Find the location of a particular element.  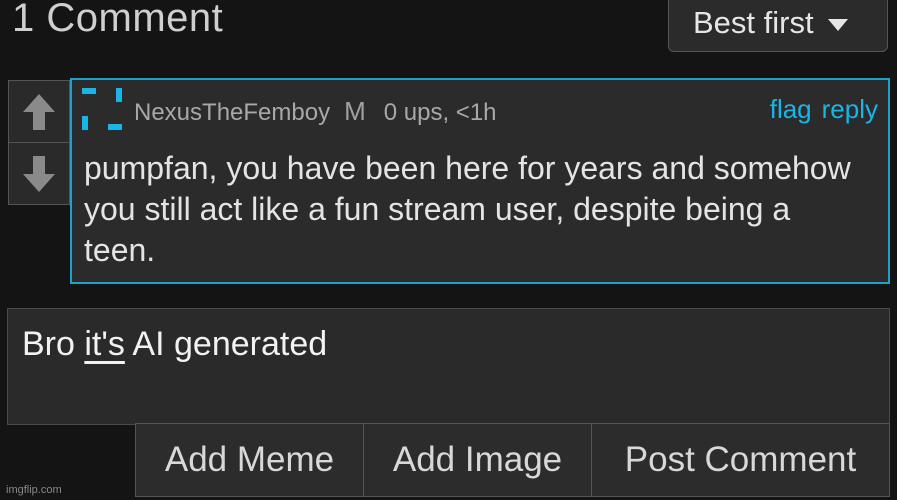

chevron-down-icon is located at coordinates (837, 25).